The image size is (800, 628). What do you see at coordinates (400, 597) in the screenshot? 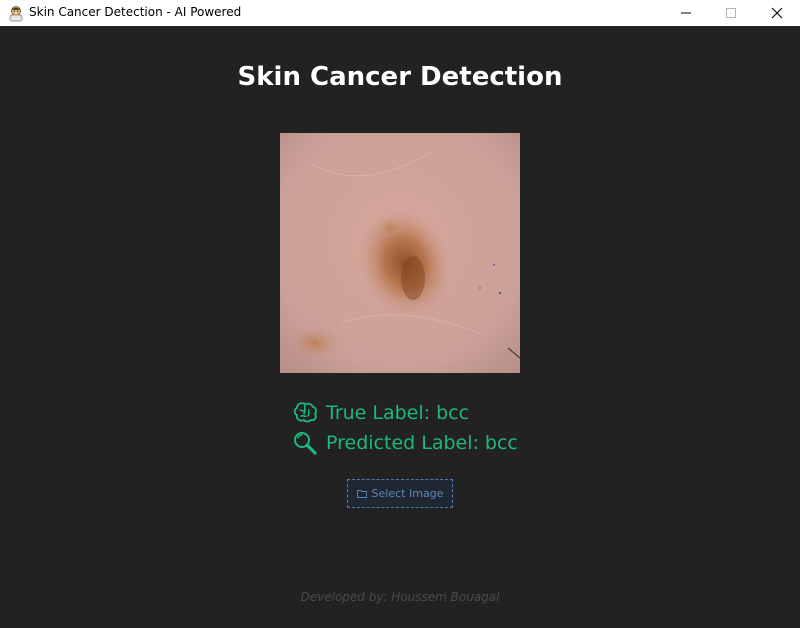
I see `developer-credit: Developed by: Houssem Bouagal` at bounding box center [400, 597].